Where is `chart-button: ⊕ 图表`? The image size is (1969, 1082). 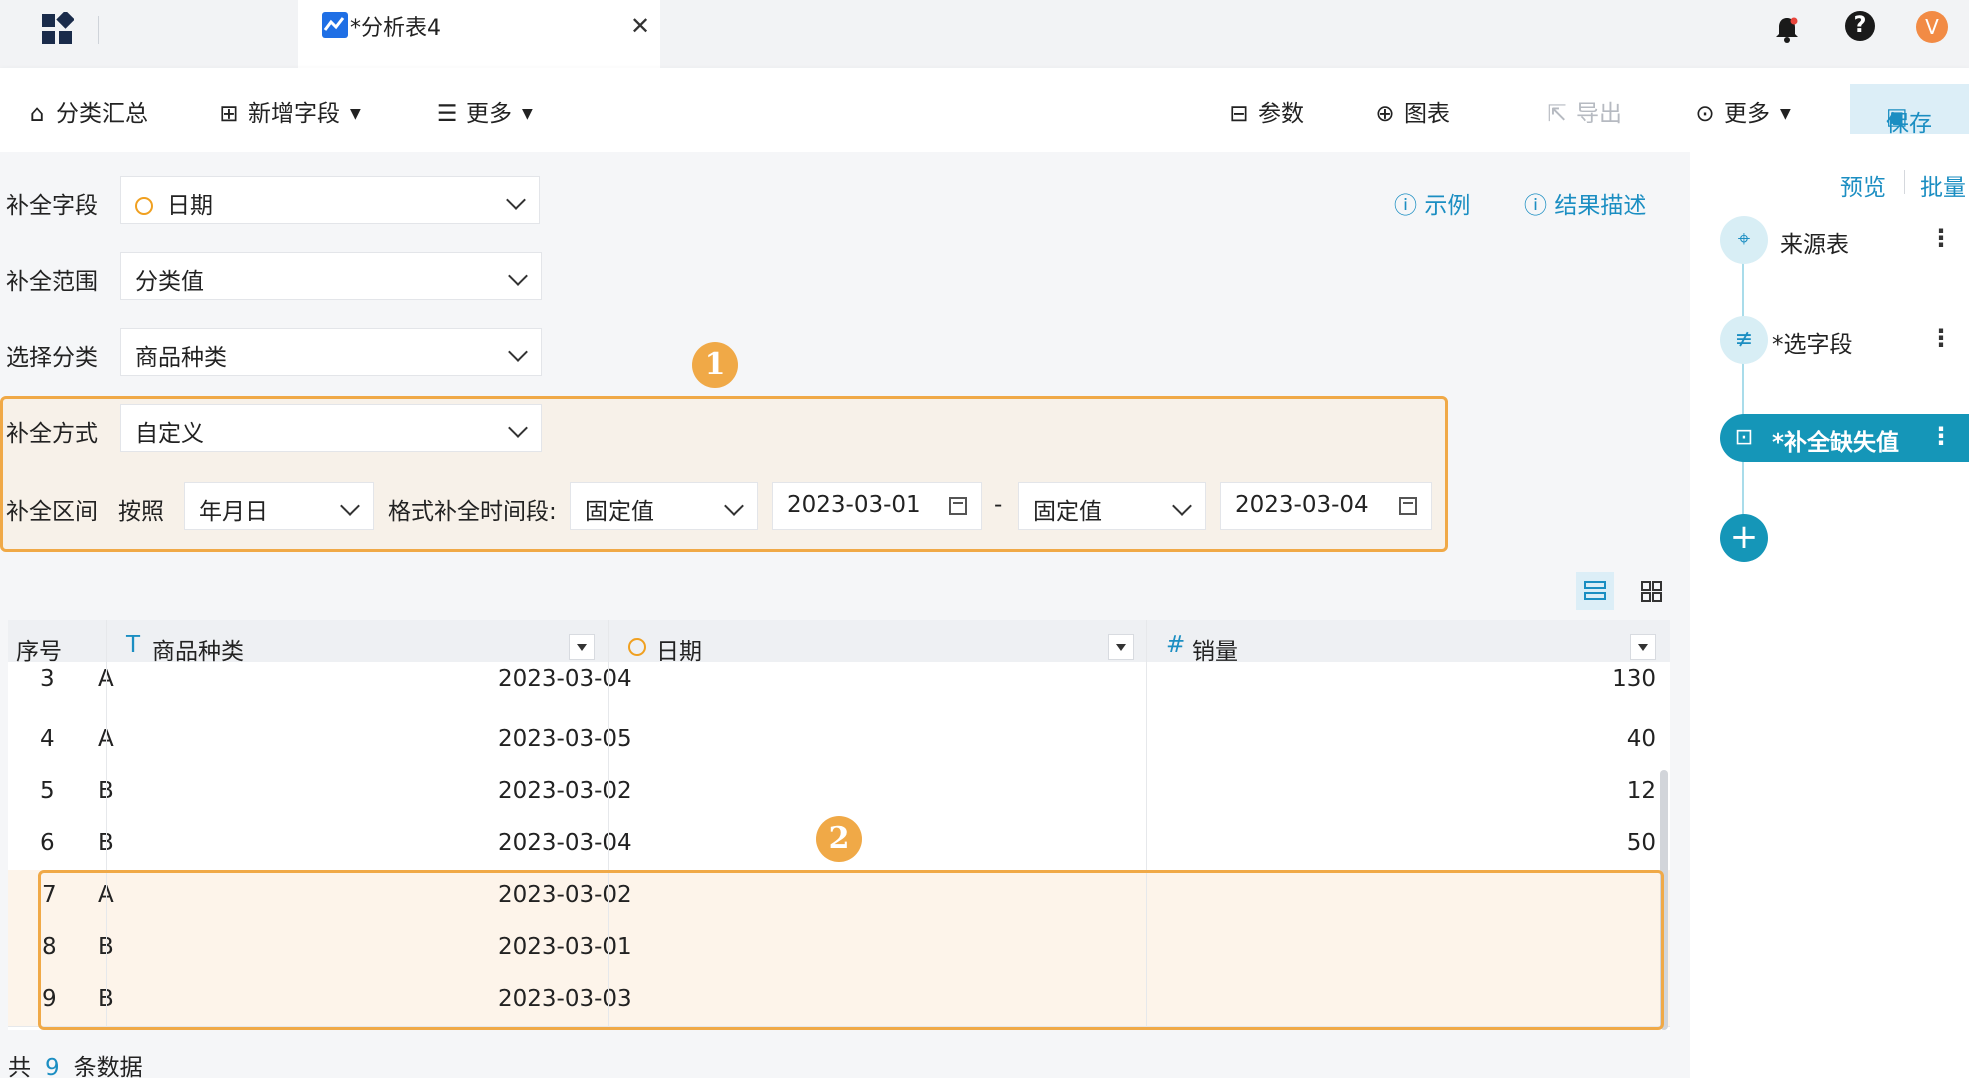
chart-button: ⊕ 图表 is located at coordinates (1411, 111).